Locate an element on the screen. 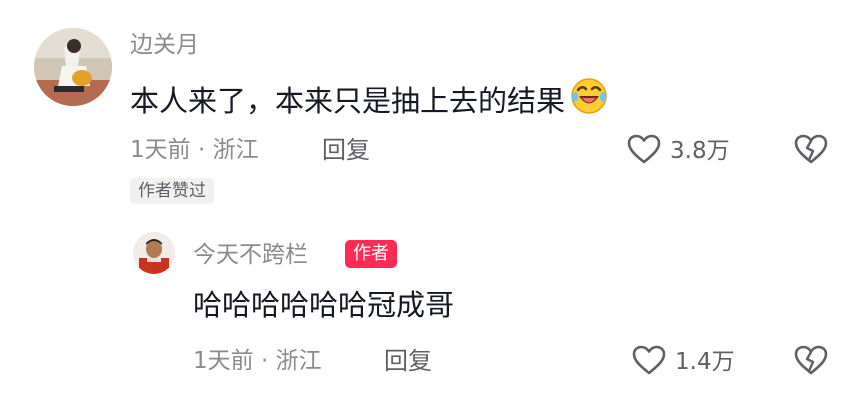 This screenshot has height=409, width=859. reply-author-username: 今天不跨栏 is located at coordinates (250, 255).